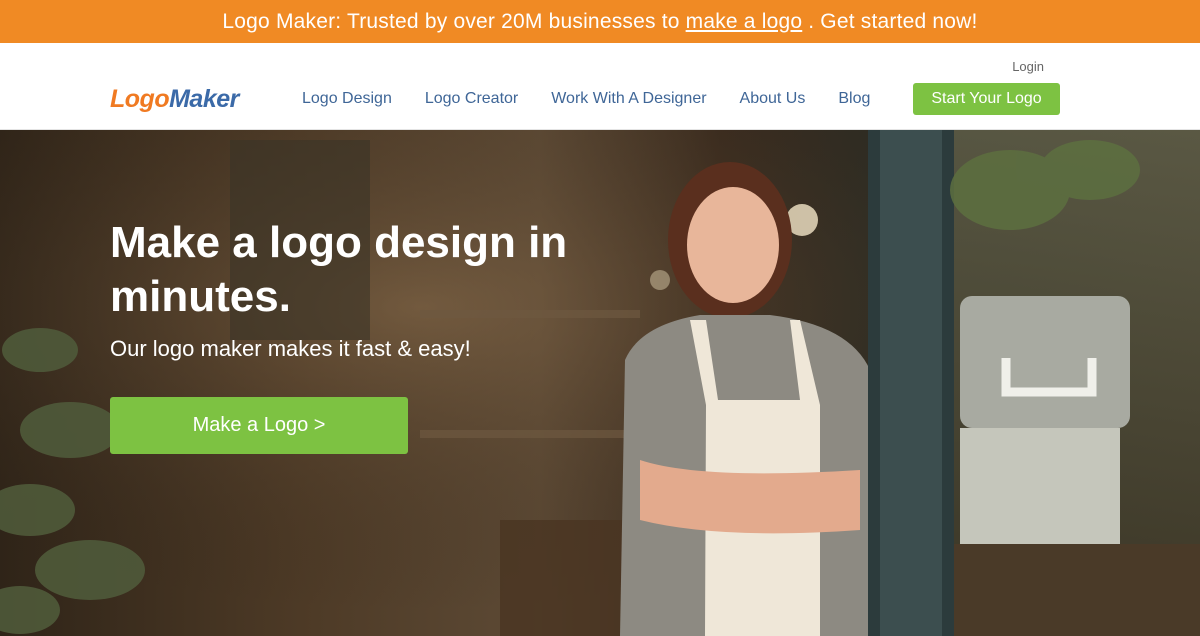  I want to click on start-your-logo-button: Start Your Logo, so click(986, 99).